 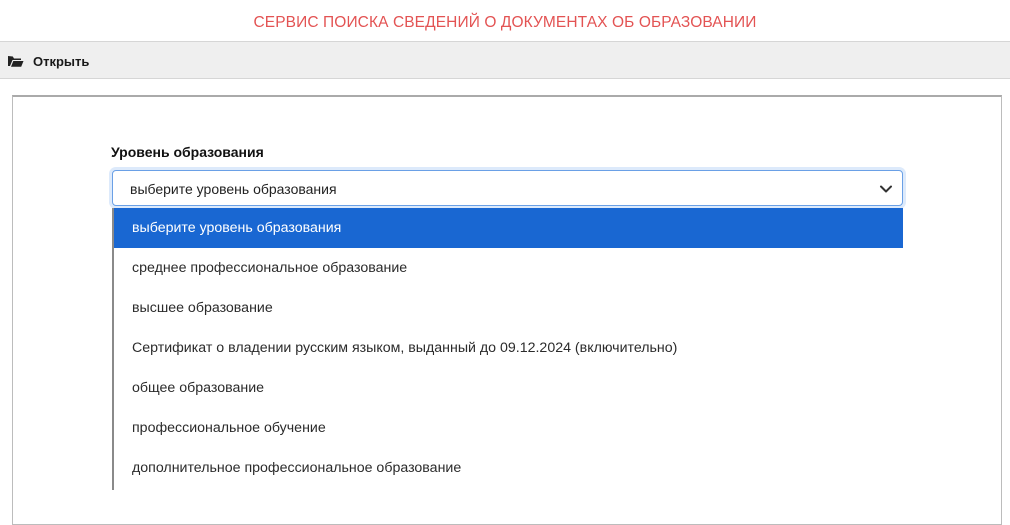 I want to click on education-level-selected-value: выберите уровень образования, so click(x=233, y=189).